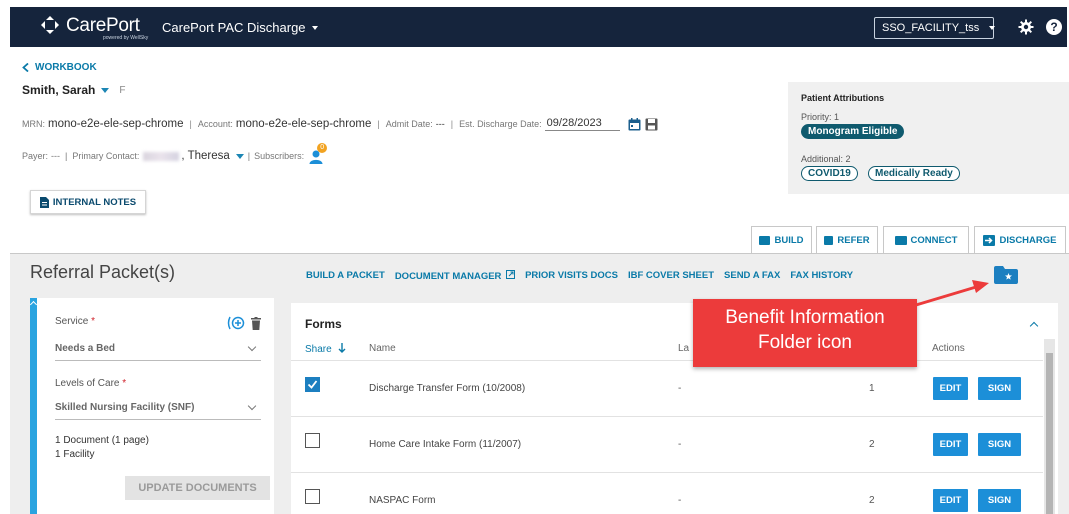  What do you see at coordinates (752, 276) in the screenshot?
I see `send-a-fax-link: SEND A FAX` at bounding box center [752, 276].